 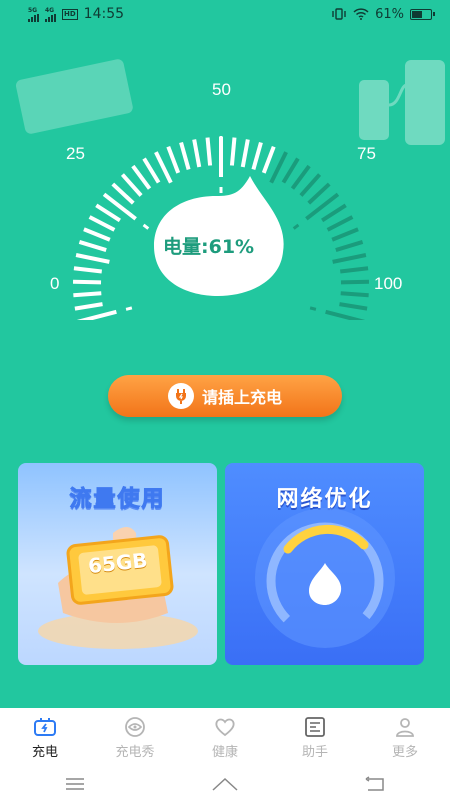 I want to click on battery-readout: 电量:61%, so click(x=209, y=247).